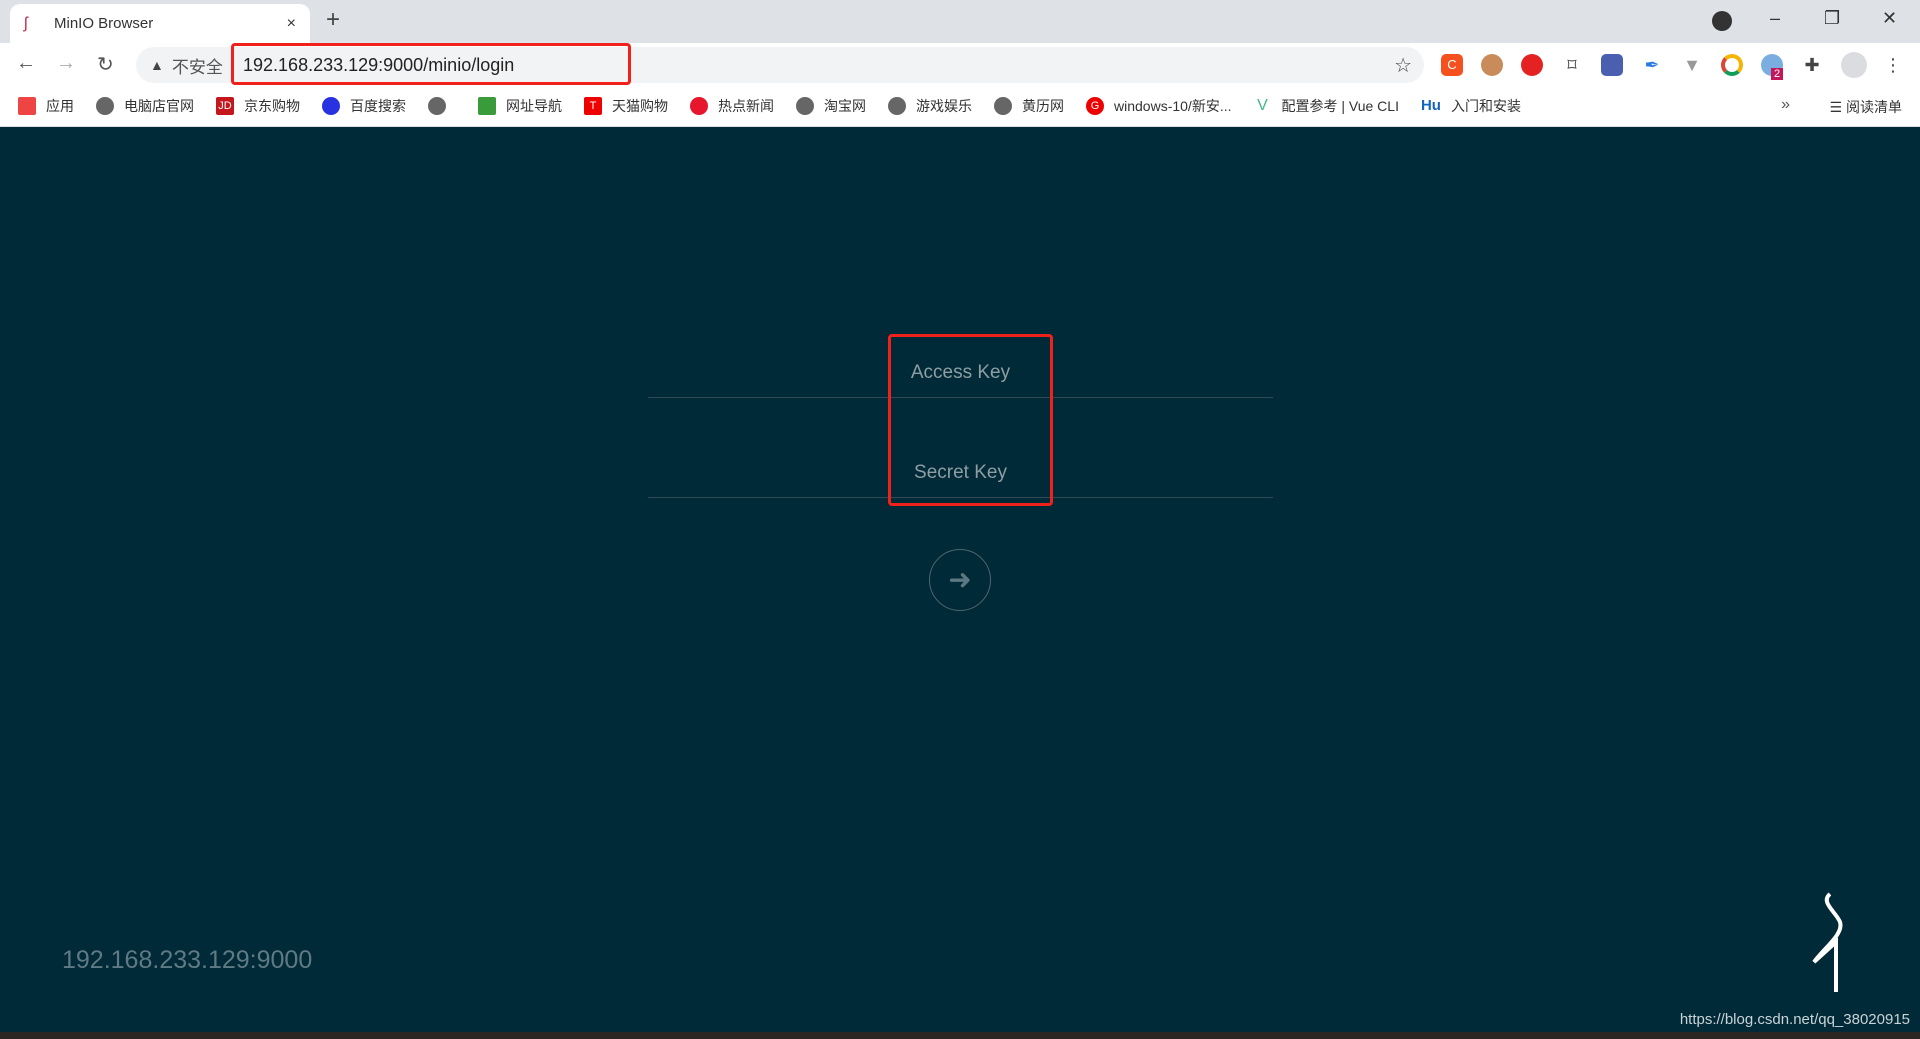 The height and width of the screenshot is (1039, 1920). I want to click on sign-in-icon: ➜, so click(960, 579).